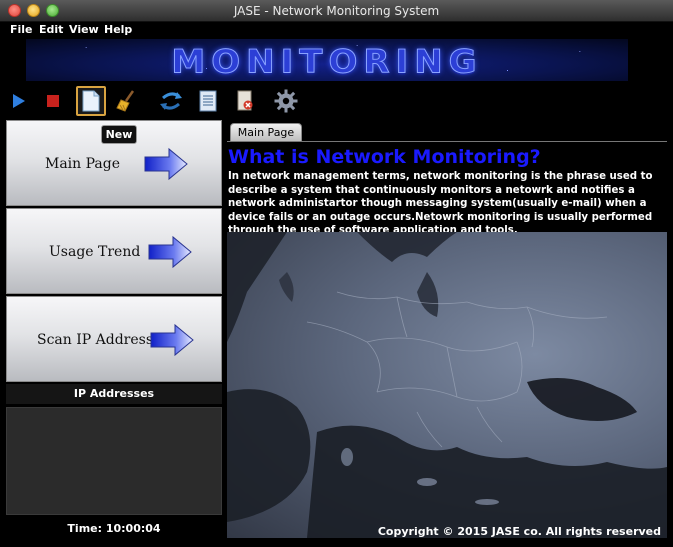  Describe the element at coordinates (266, 132) in the screenshot. I see `tab-main-page: Main Page` at that location.